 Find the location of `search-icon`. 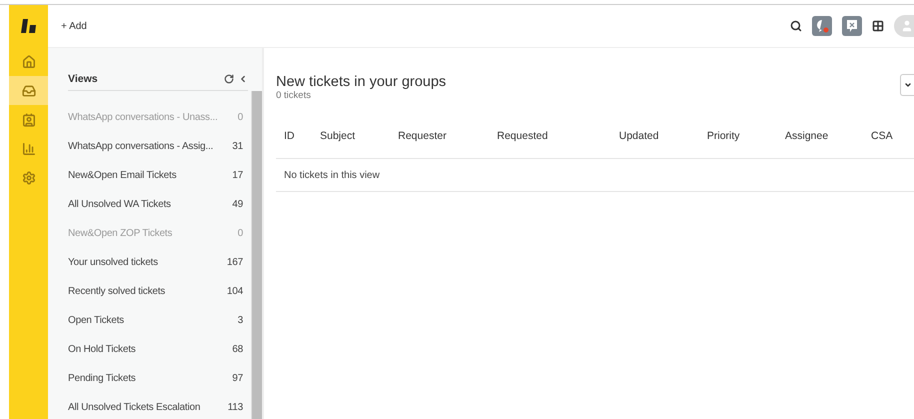

search-icon is located at coordinates (796, 26).